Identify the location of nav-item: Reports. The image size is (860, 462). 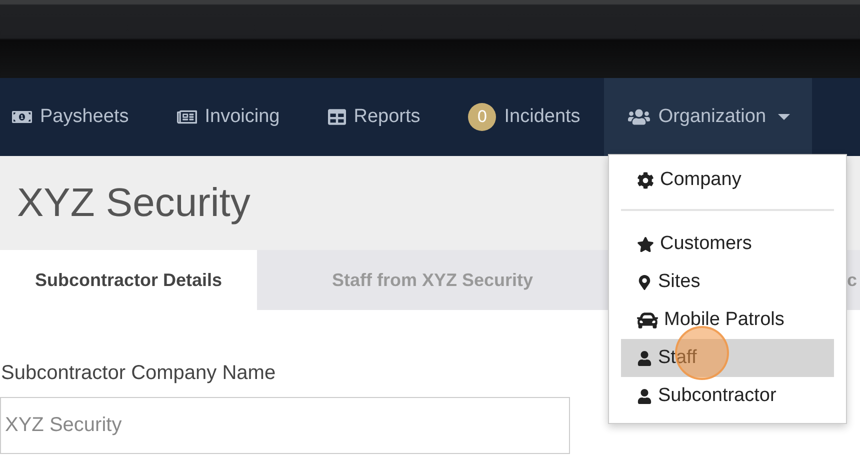
(374, 117).